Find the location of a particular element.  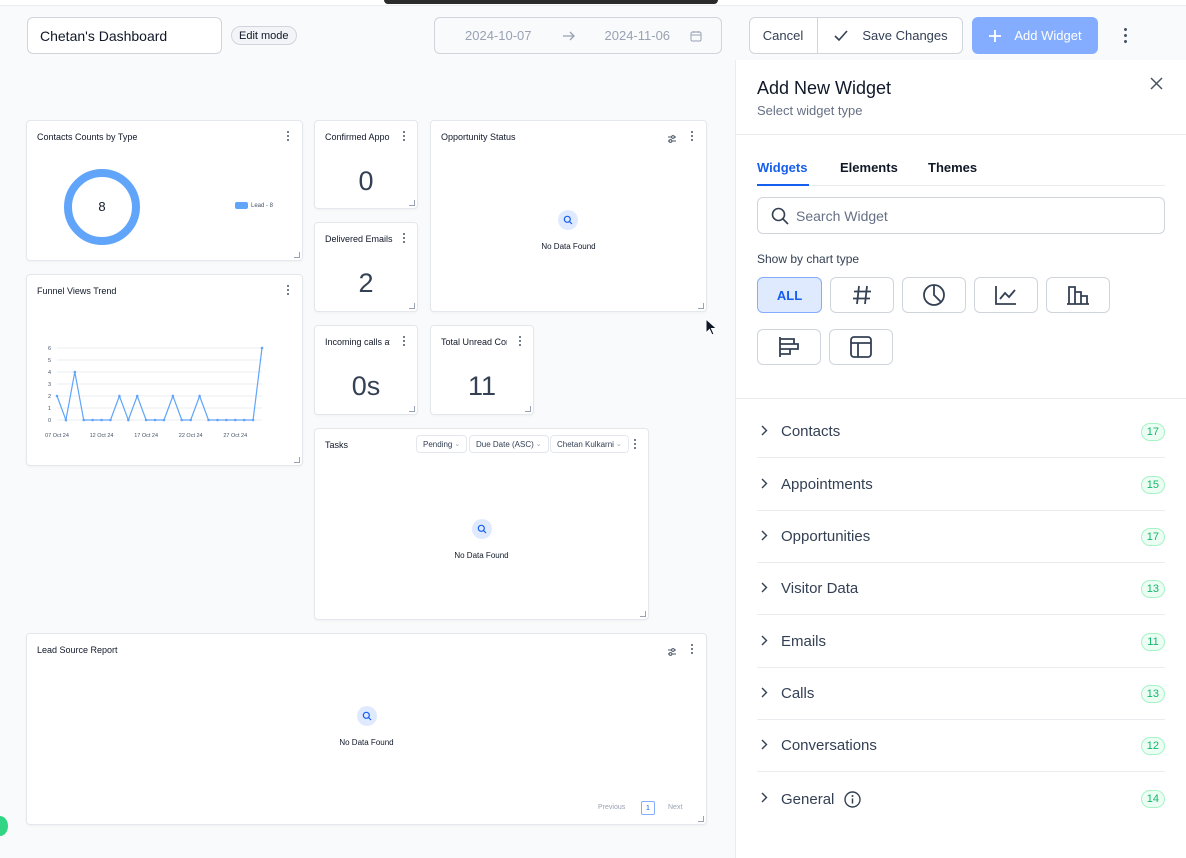

tab-widgets: Widgets is located at coordinates (782, 167).